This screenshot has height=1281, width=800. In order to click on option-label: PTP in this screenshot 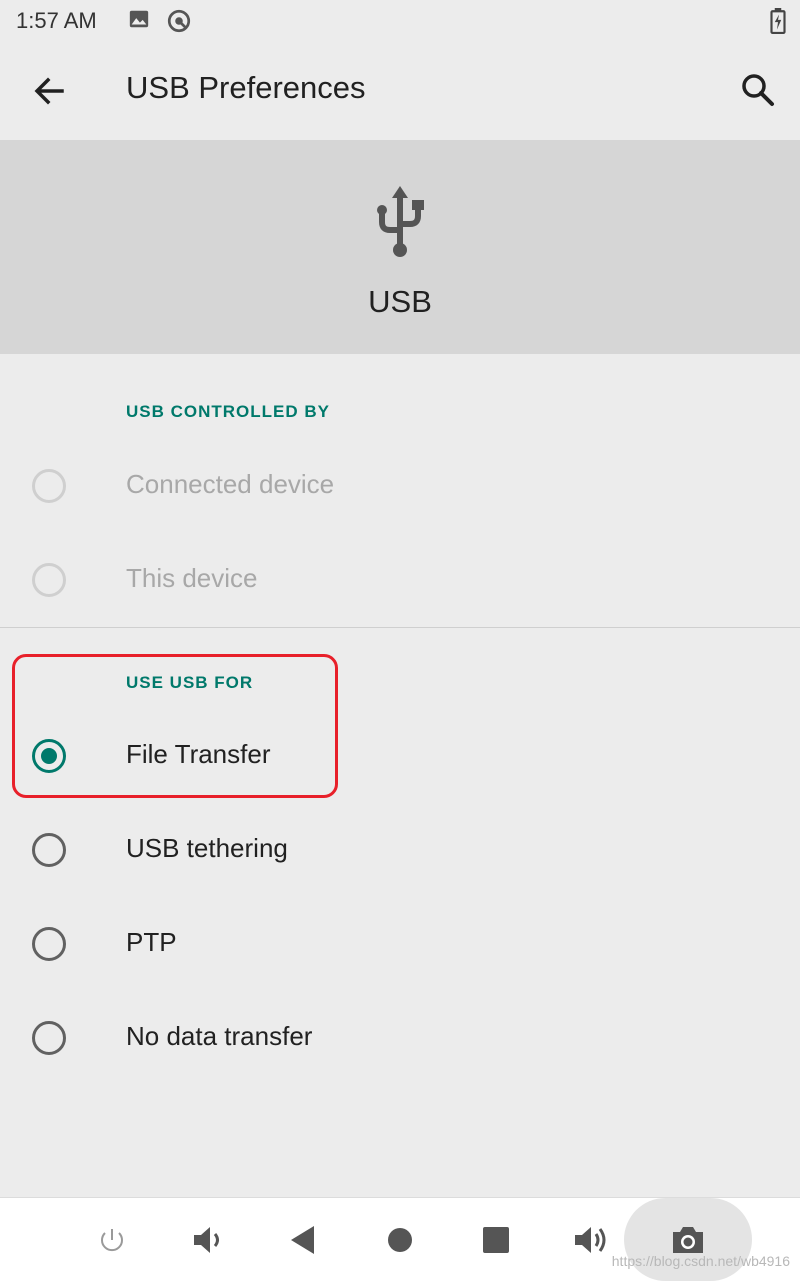, I will do `click(151, 942)`.